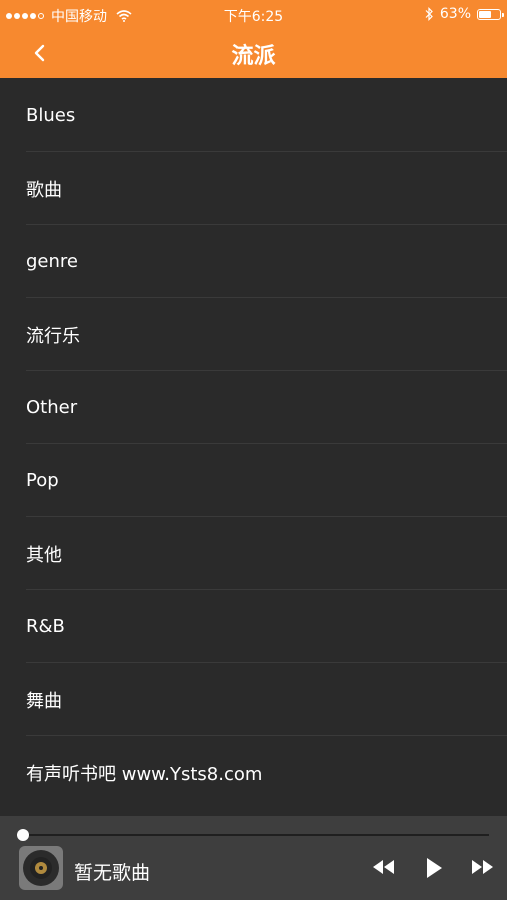 The height and width of the screenshot is (900, 507). What do you see at coordinates (253, 858) in the screenshot?
I see `mini-player: 暂无歌曲` at bounding box center [253, 858].